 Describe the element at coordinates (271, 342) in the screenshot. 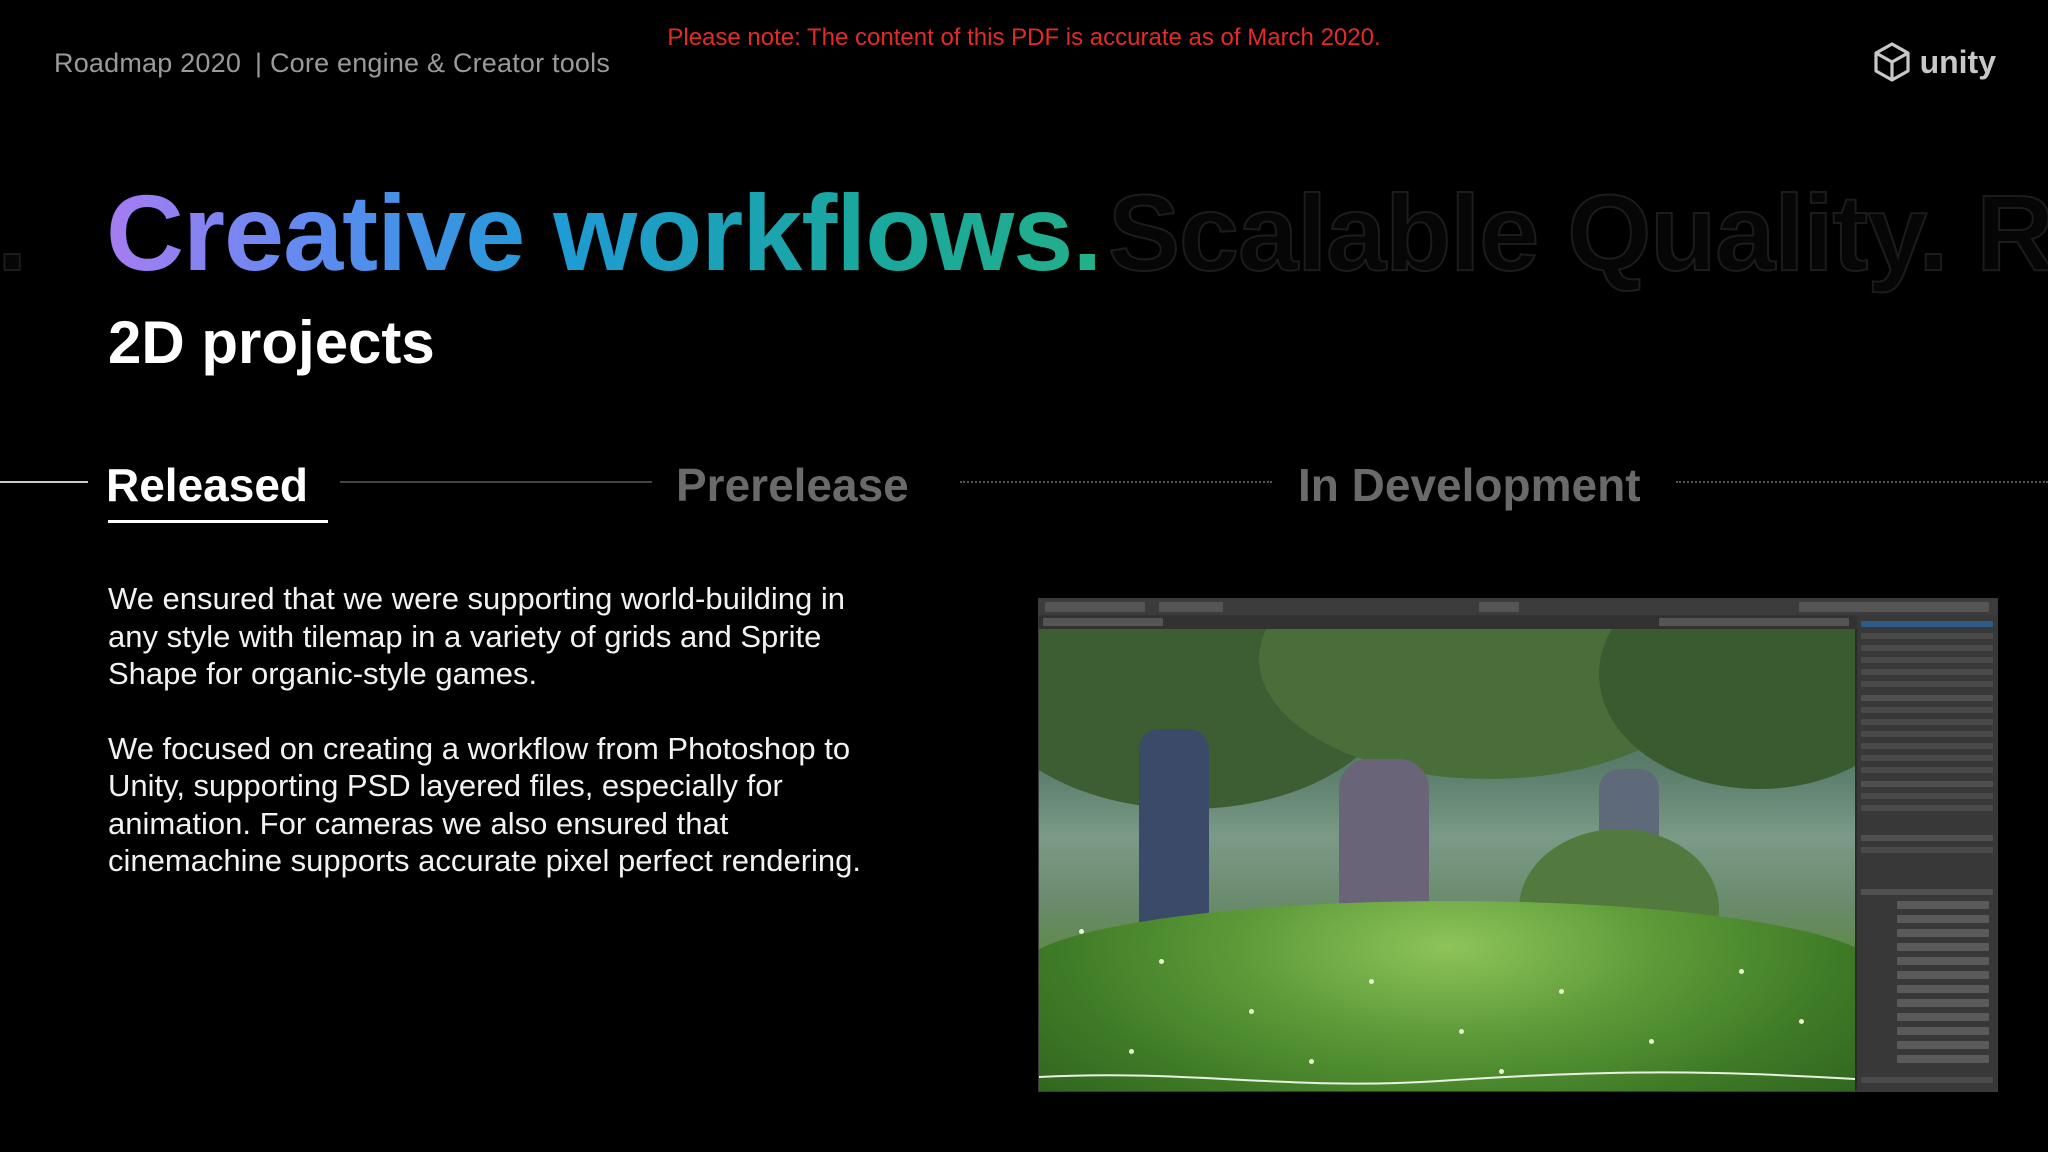

I see `page-subtitle: 2D projects` at that location.